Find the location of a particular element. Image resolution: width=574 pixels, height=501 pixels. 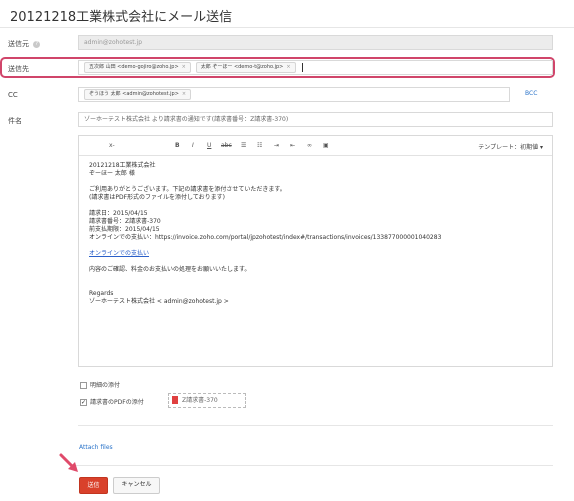

pdf-icon is located at coordinates (175, 399).